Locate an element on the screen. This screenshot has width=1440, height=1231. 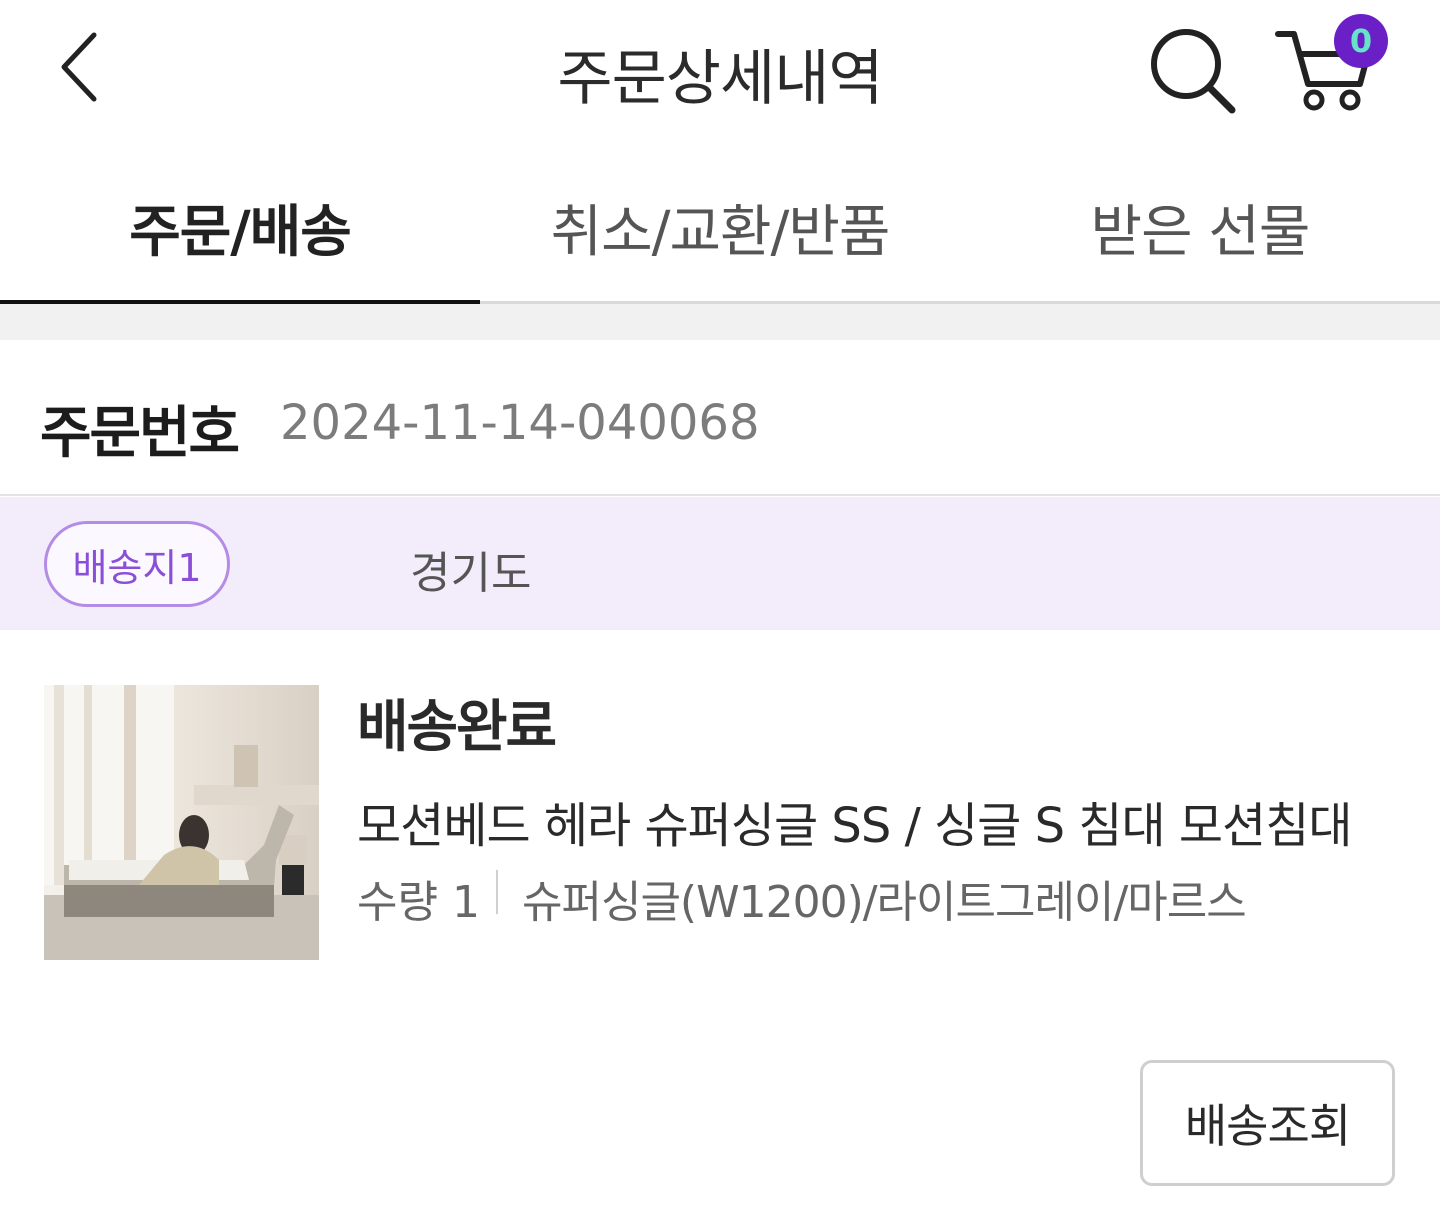
destination-address: 경기도 is located at coordinates (471, 573).